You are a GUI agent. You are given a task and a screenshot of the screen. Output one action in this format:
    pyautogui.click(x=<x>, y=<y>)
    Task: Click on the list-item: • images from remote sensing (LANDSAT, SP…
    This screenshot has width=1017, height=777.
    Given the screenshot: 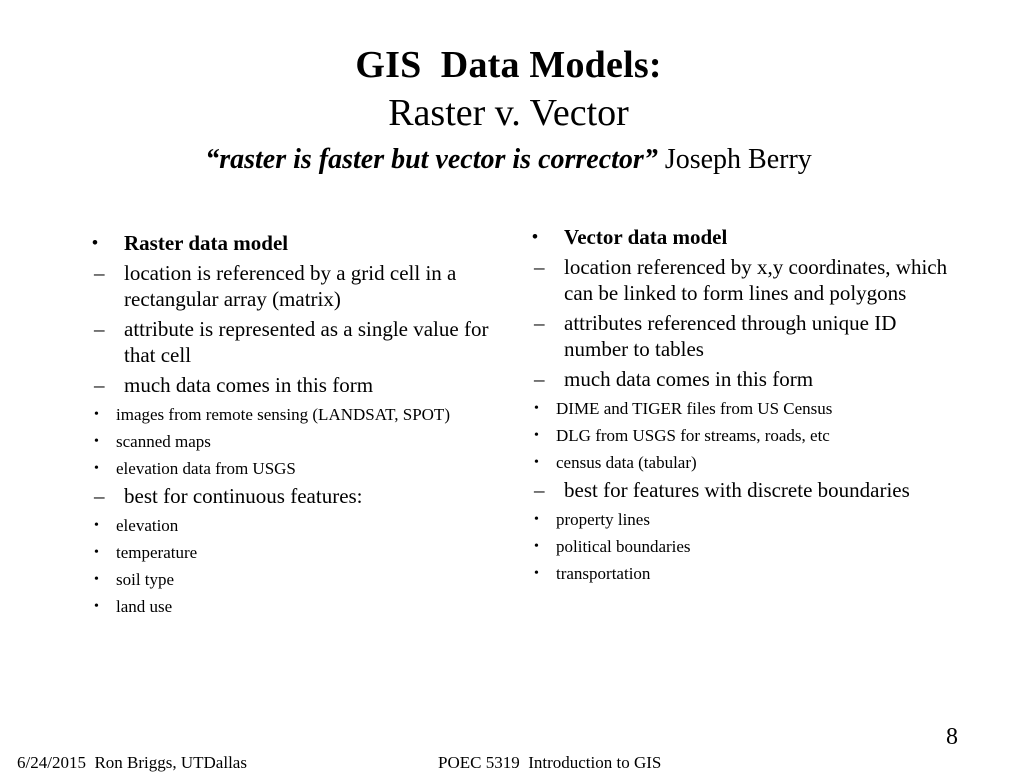 What is the action you would take?
    pyautogui.click(x=293, y=414)
    